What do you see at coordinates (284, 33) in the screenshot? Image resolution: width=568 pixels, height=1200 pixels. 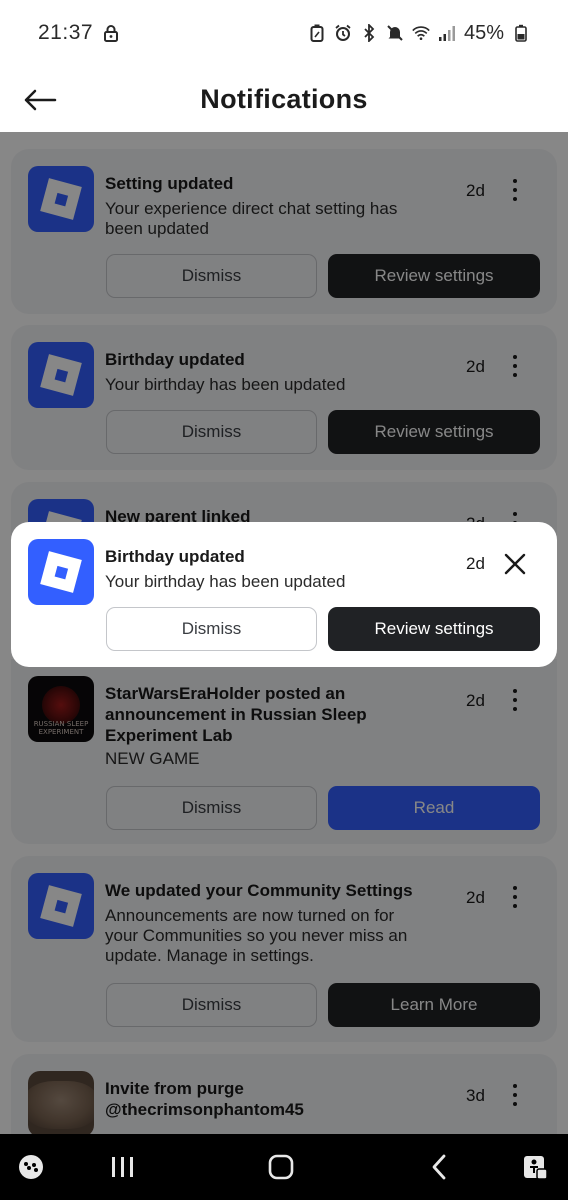 I see `status-bar: 21:37 45%` at bounding box center [284, 33].